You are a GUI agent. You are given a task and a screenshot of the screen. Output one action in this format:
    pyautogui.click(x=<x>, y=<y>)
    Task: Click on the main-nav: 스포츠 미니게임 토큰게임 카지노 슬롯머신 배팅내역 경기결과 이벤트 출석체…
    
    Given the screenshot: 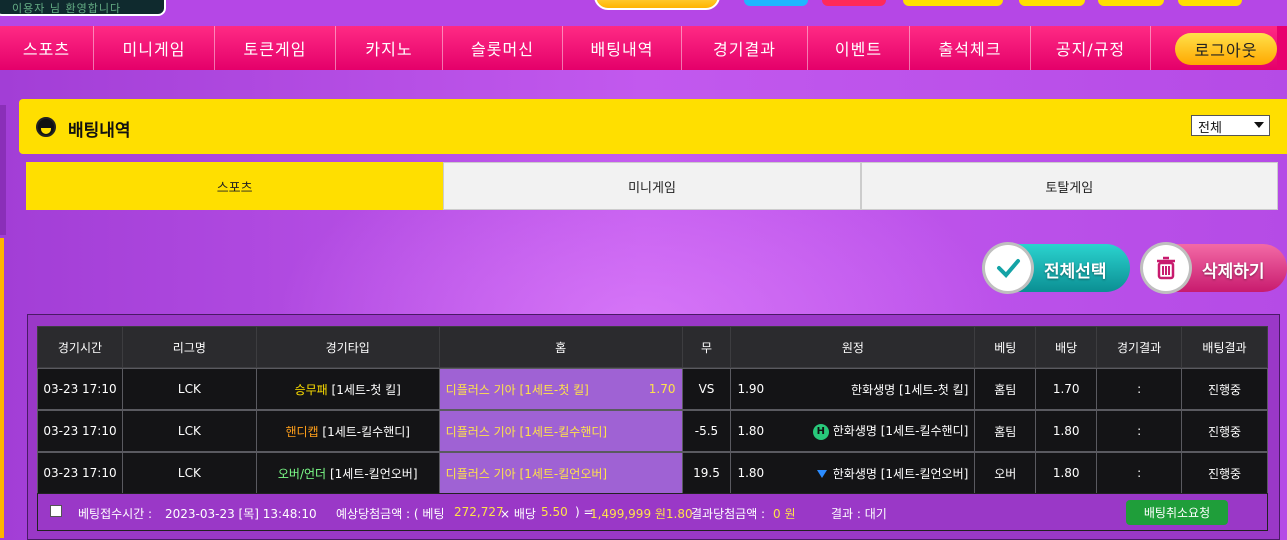 What is the action you would take?
    pyautogui.click(x=643, y=48)
    